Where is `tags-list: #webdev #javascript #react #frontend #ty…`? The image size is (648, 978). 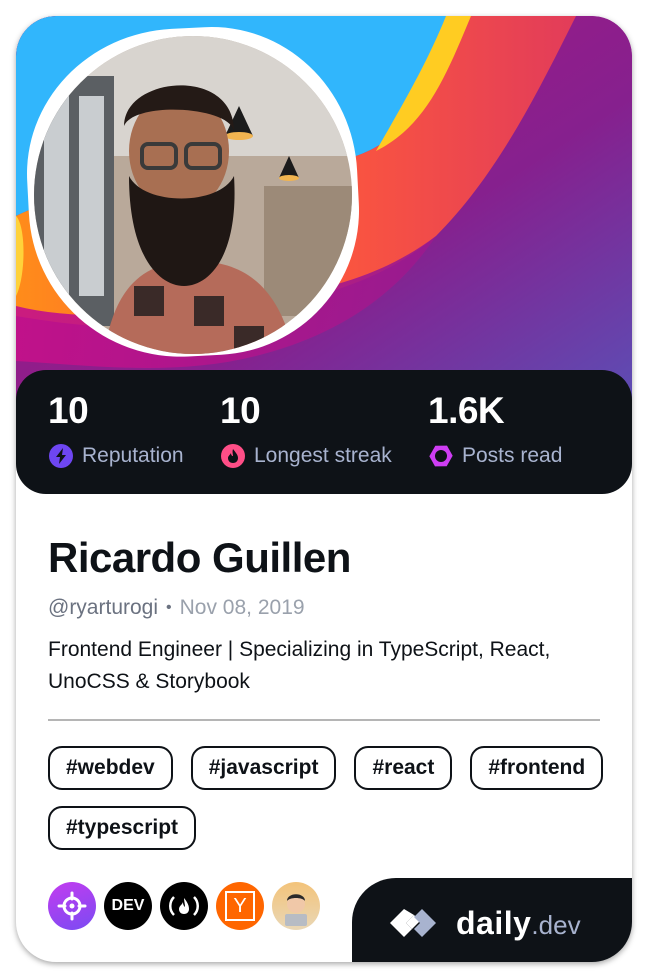
tags-list: #webdev #javascript #react #frontend #ty… is located at coordinates (328, 798).